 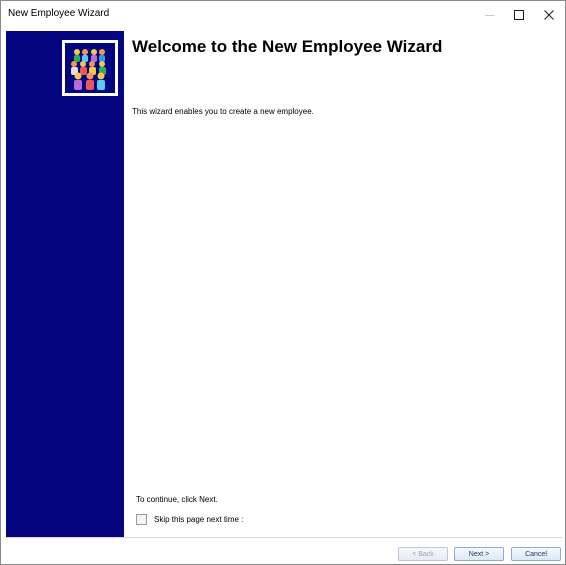 I want to click on back-button: < Back, so click(x=423, y=554).